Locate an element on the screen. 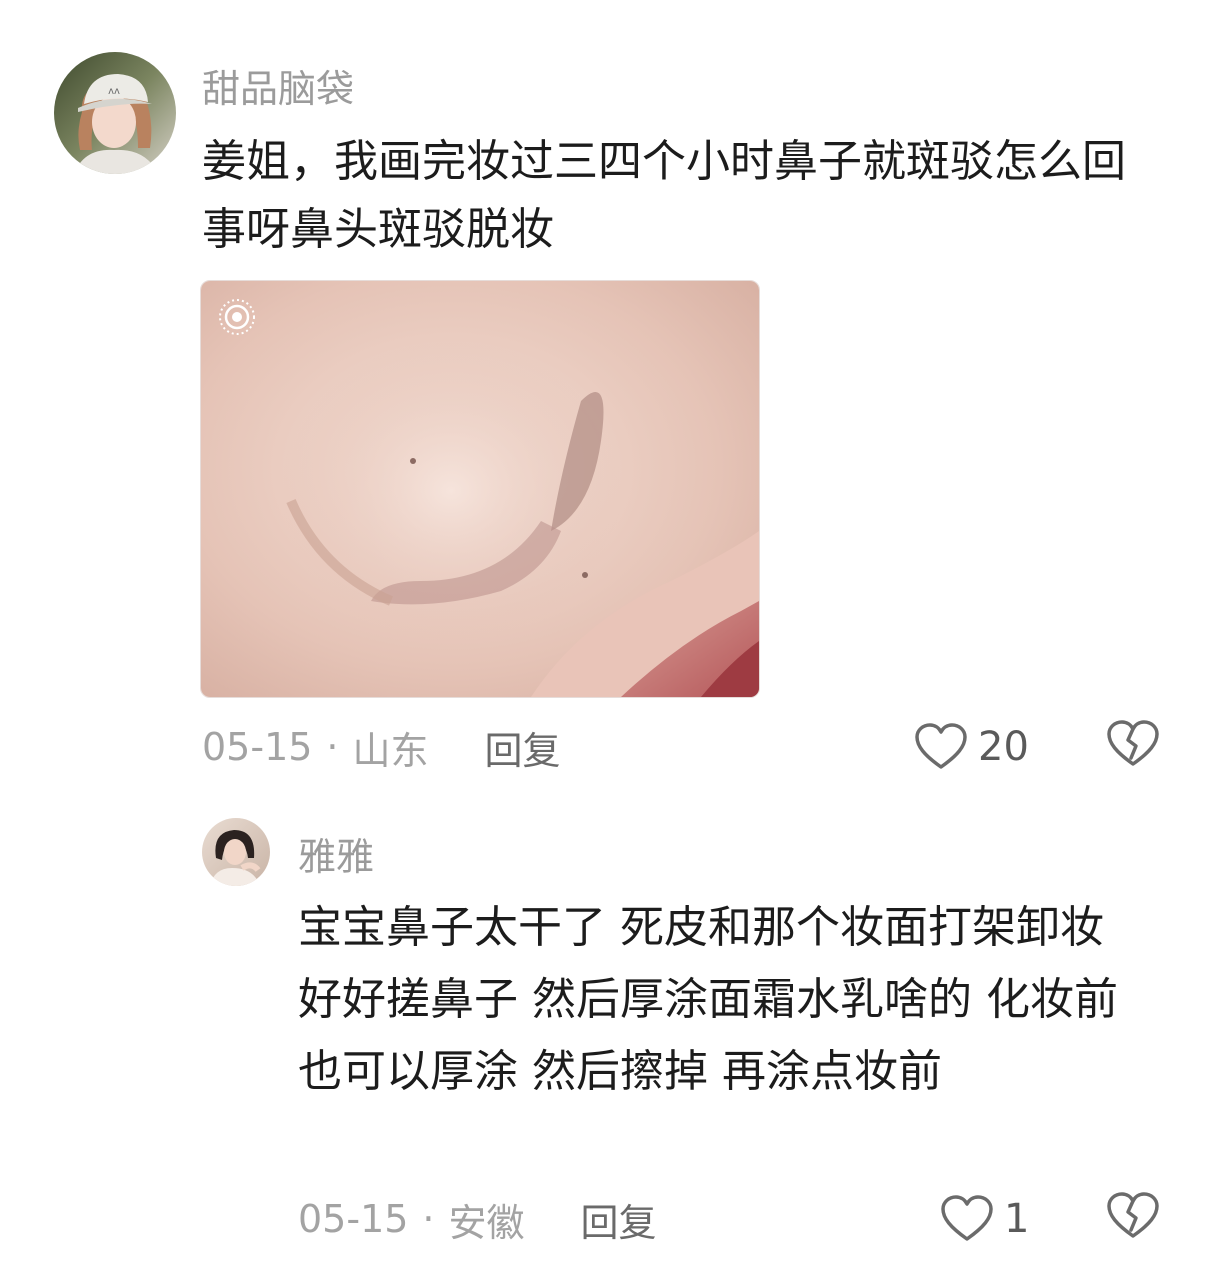  user-avatar-icon: ᴧᴧ is located at coordinates (115, 113).